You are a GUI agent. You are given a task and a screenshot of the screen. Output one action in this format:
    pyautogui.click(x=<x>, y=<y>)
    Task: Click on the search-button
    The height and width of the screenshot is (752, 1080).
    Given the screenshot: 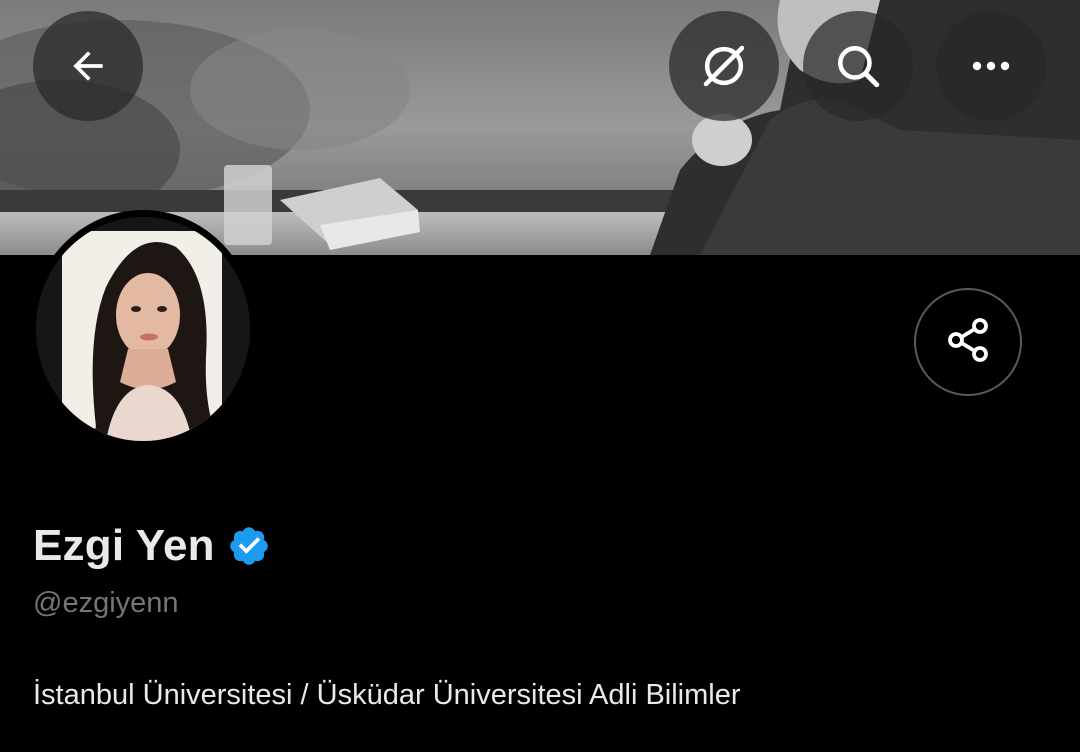 What is the action you would take?
    pyautogui.click(x=858, y=66)
    